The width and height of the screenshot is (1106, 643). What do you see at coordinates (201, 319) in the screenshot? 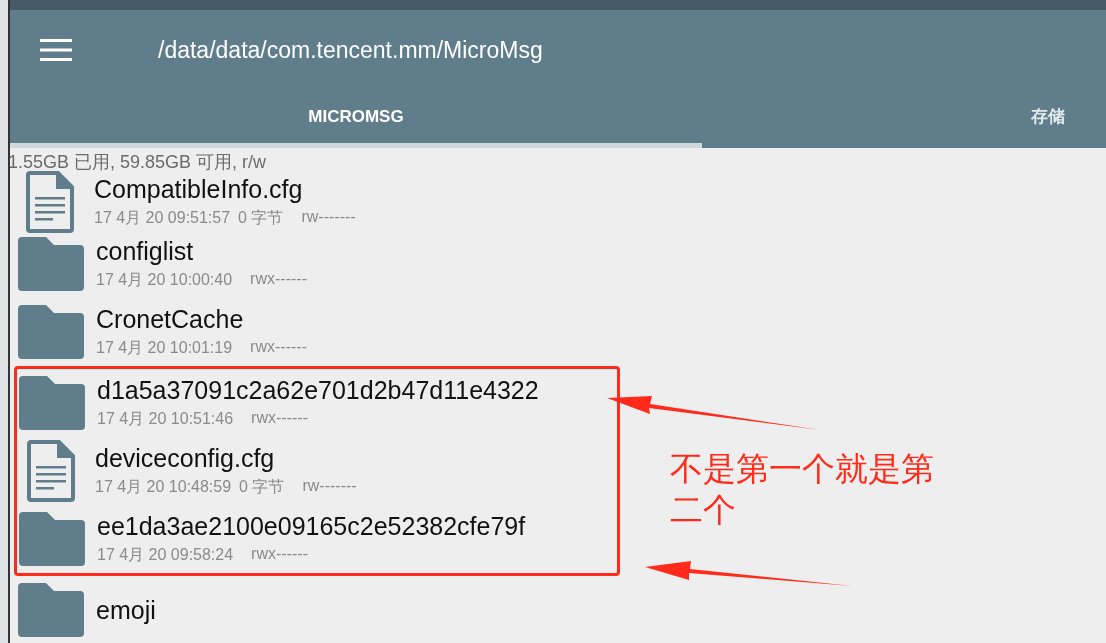
I see `file-name: CronetCache` at bounding box center [201, 319].